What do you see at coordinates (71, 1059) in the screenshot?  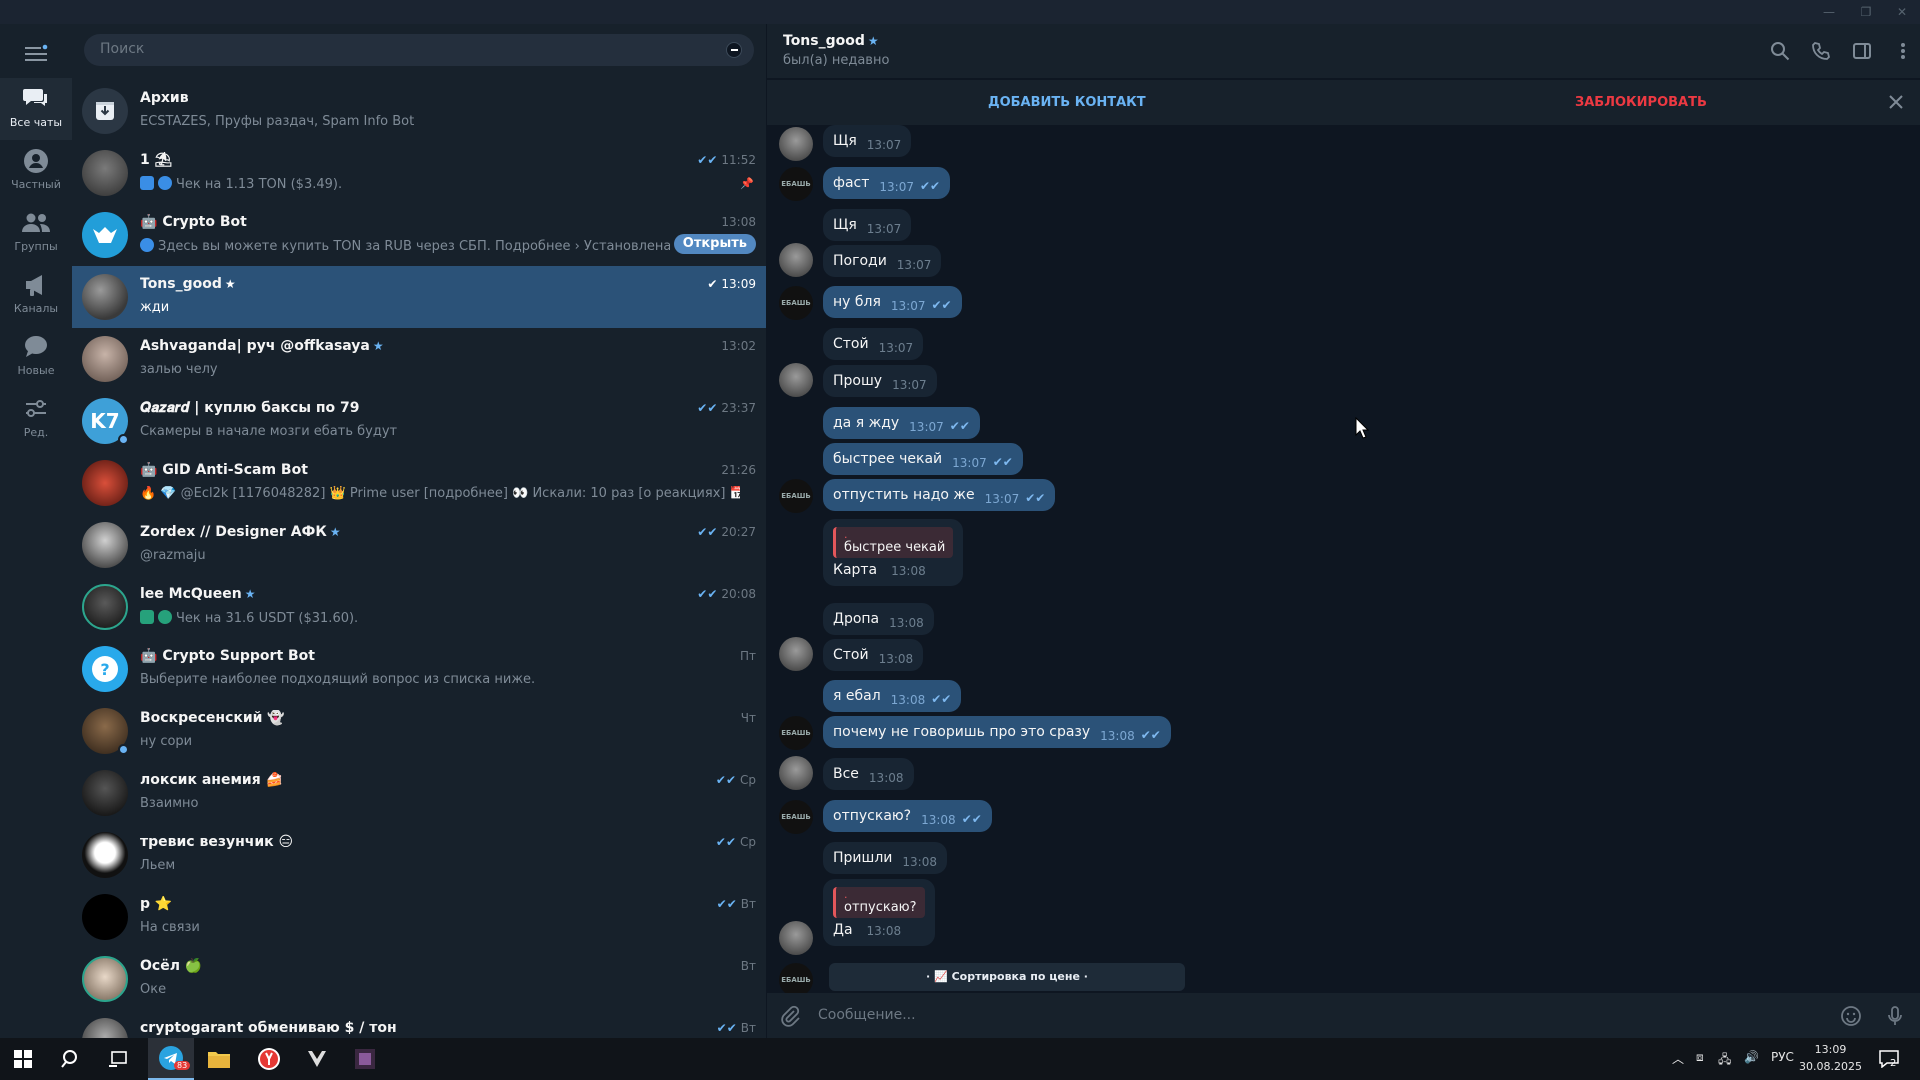 I see `taskbar-search-button` at bounding box center [71, 1059].